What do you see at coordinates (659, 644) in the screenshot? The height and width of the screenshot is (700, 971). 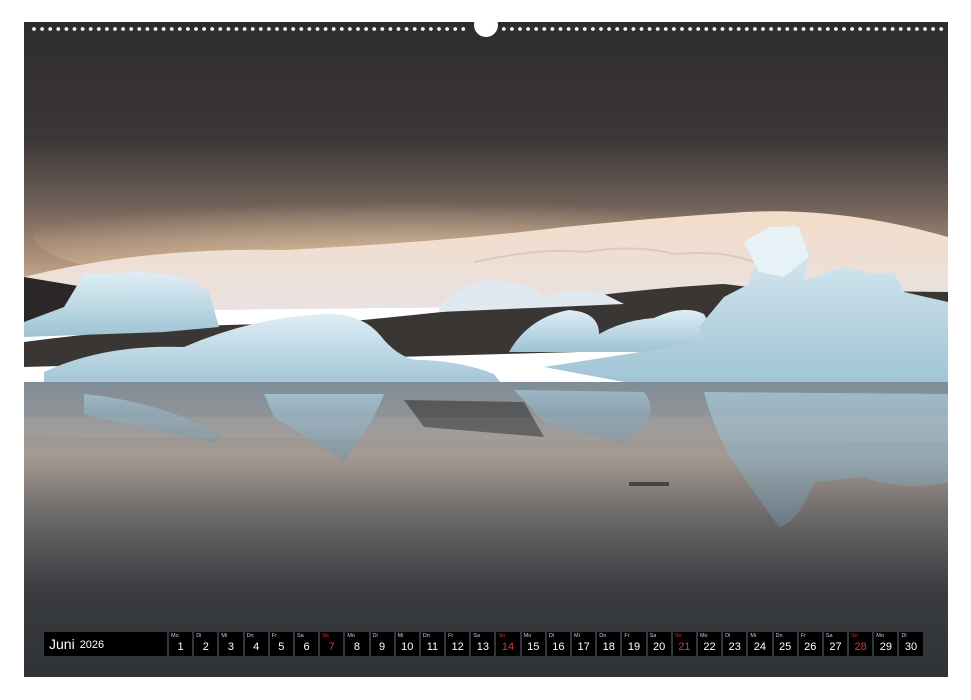 I see `day-cell: Sa 20` at bounding box center [659, 644].